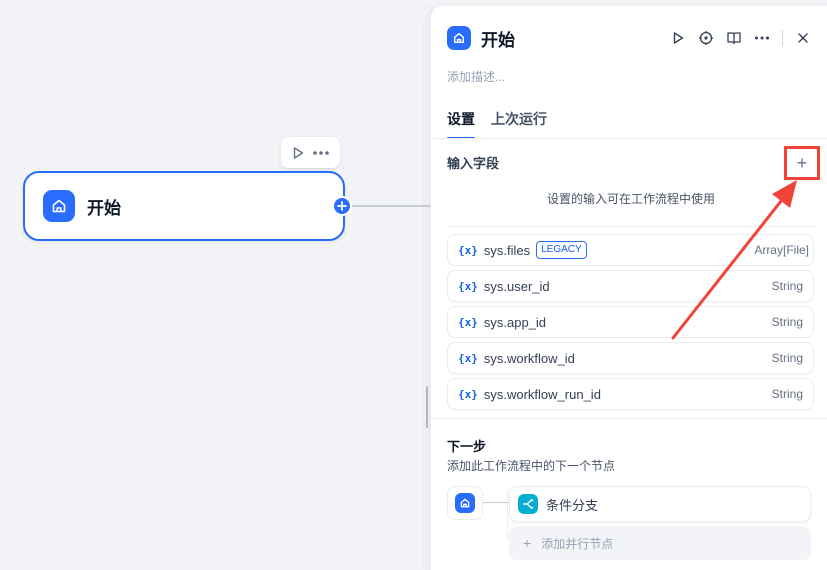 This screenshot has height=570, width=827. I want to click on tab-settings: 设置, so click(461, 124).